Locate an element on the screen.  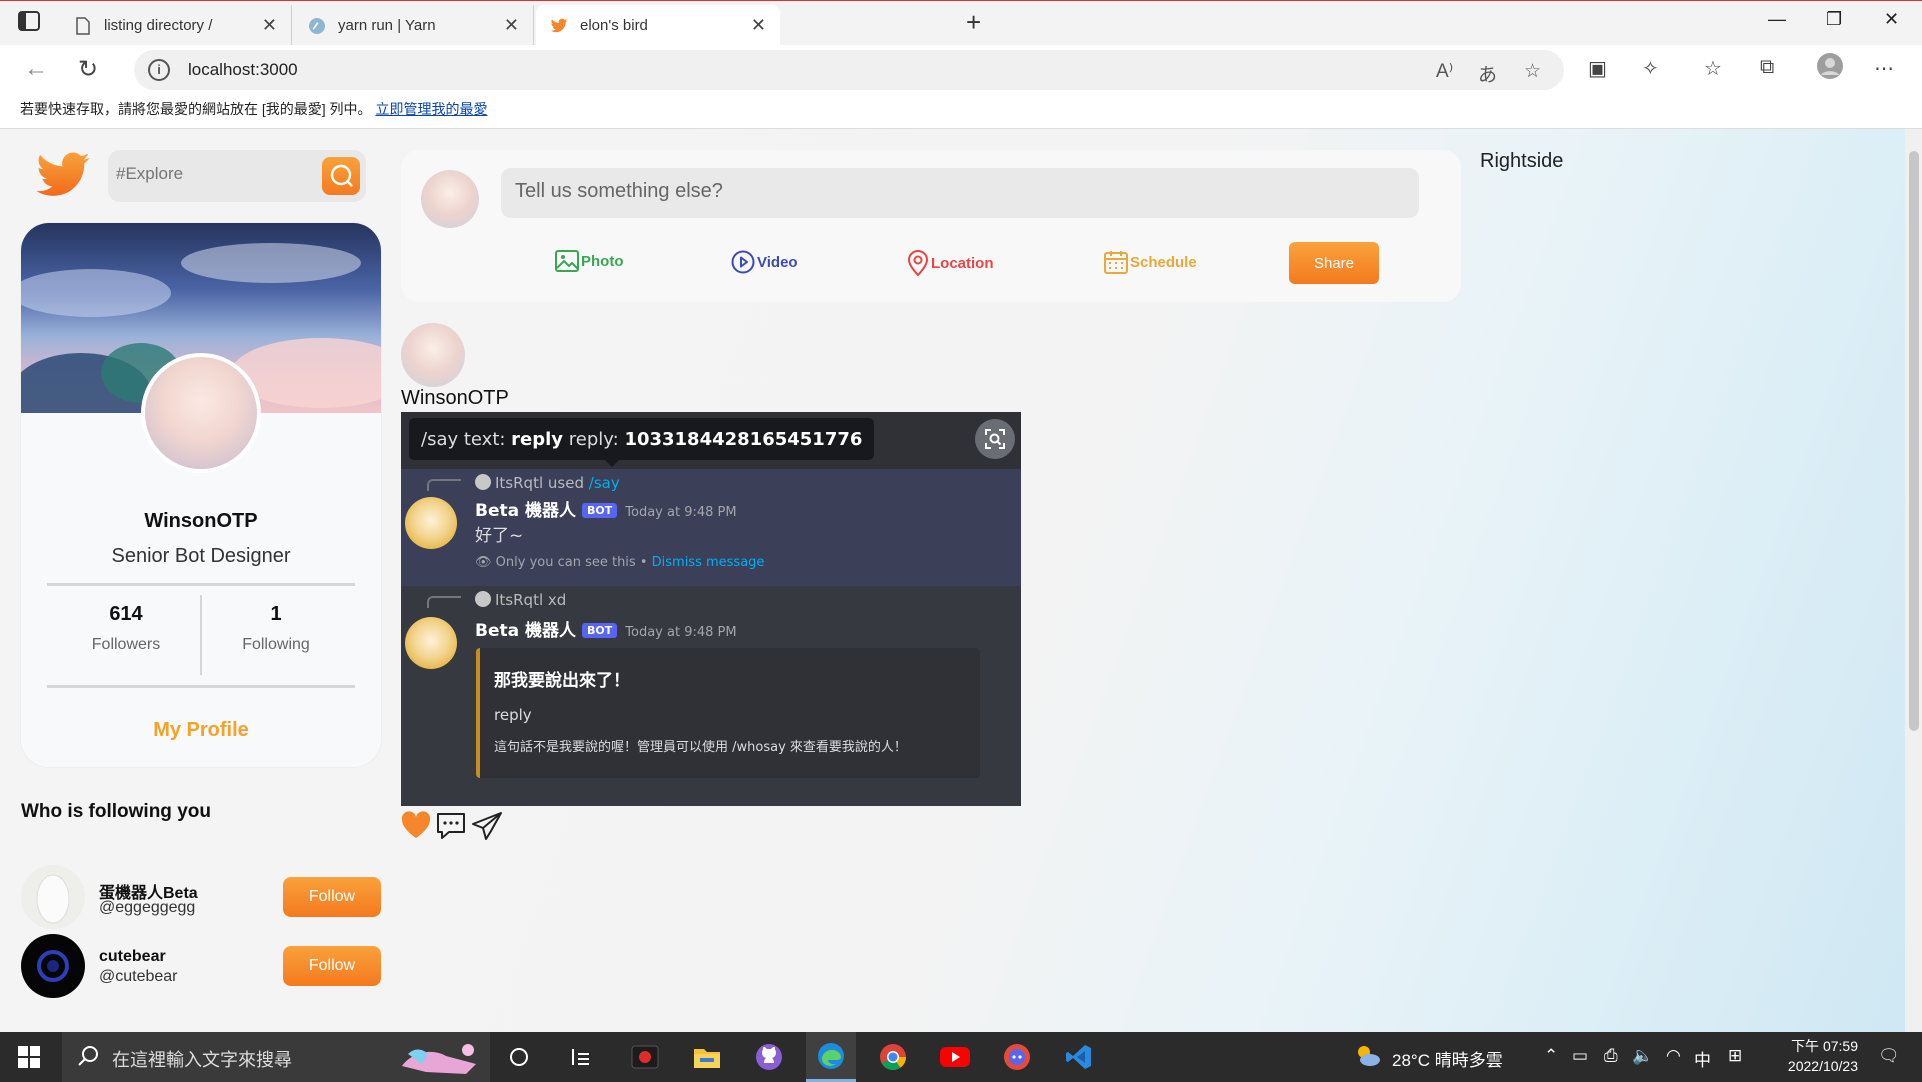
followers-stat: 614 Followers is located at coordinates (126, 628).